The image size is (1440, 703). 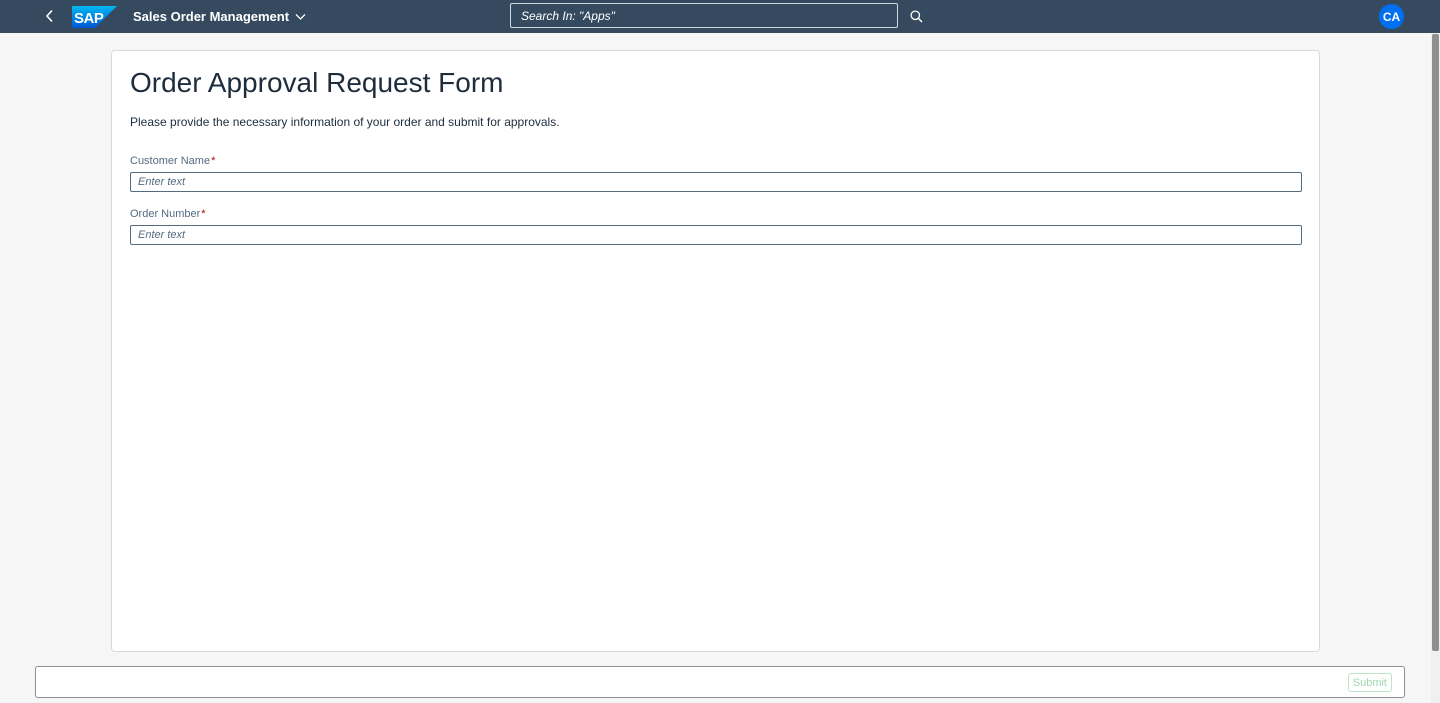 I want to click on search-icon, so click(x=915, y=15).